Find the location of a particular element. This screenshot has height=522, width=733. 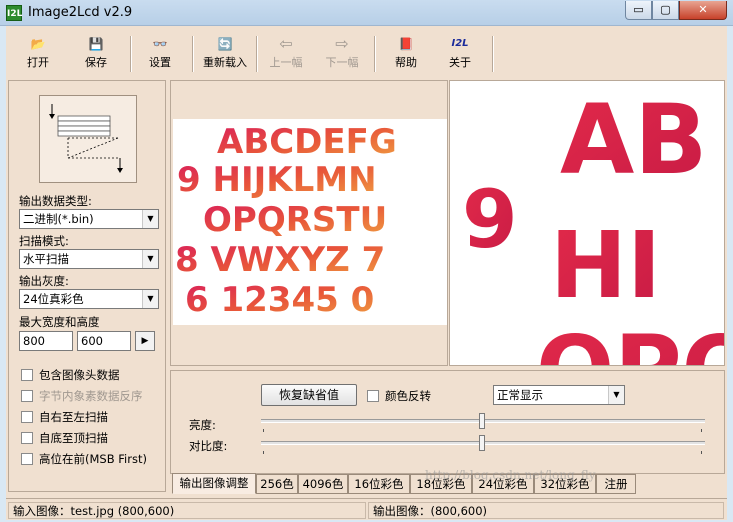

next-image-button: ⇨ 下一幅 is located at coordinates (342, 53).